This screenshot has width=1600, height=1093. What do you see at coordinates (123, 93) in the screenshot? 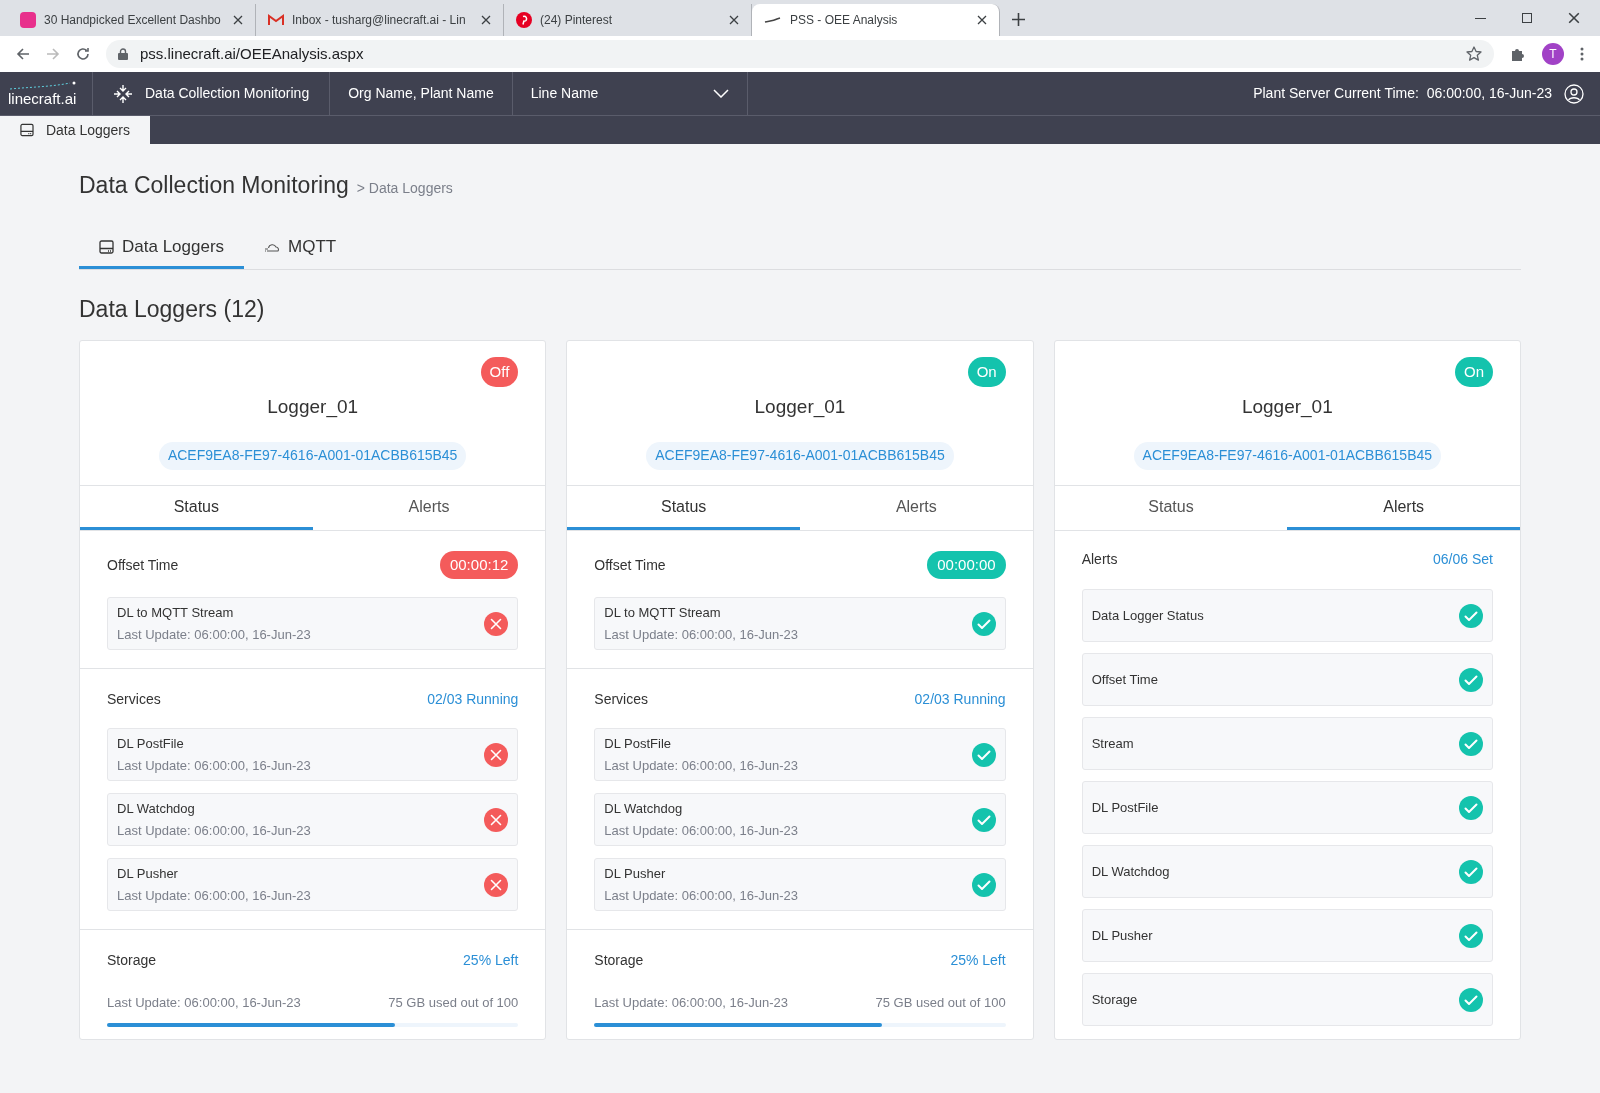
I see `arrows-converge-icon` at bounding box center [123, 93].